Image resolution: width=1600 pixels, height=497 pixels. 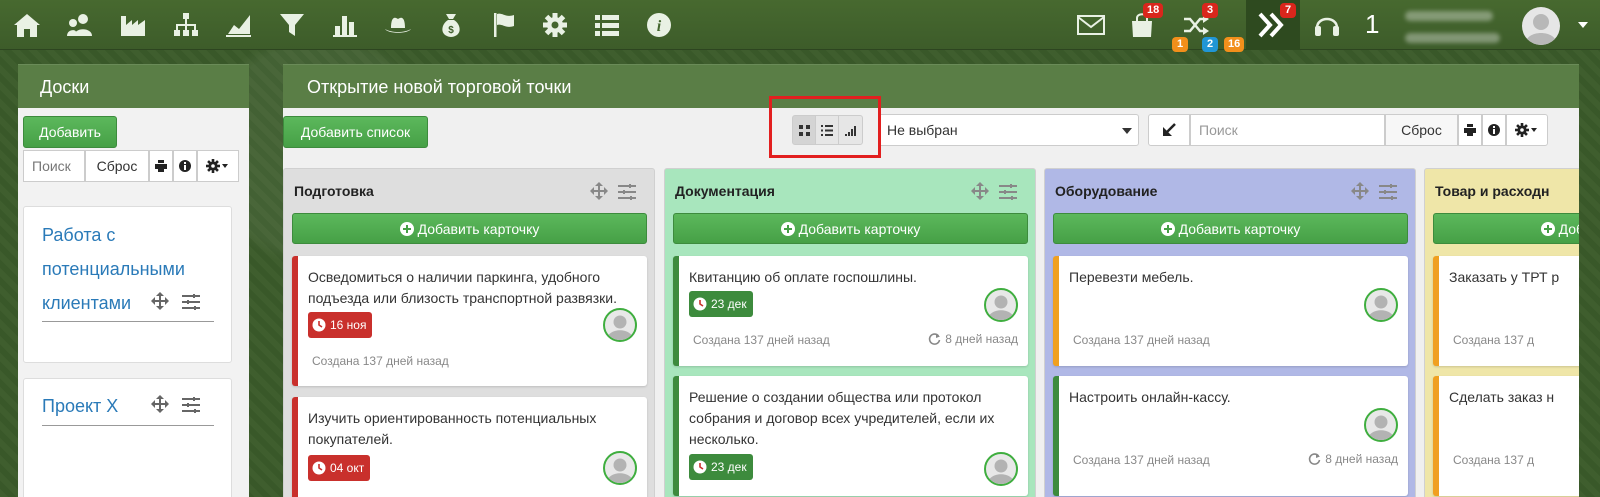 What do you see at coordinates (1153, 10) in the screenshot?
I see `bag-count-badge: 18` at bounding box center [1153, 10].